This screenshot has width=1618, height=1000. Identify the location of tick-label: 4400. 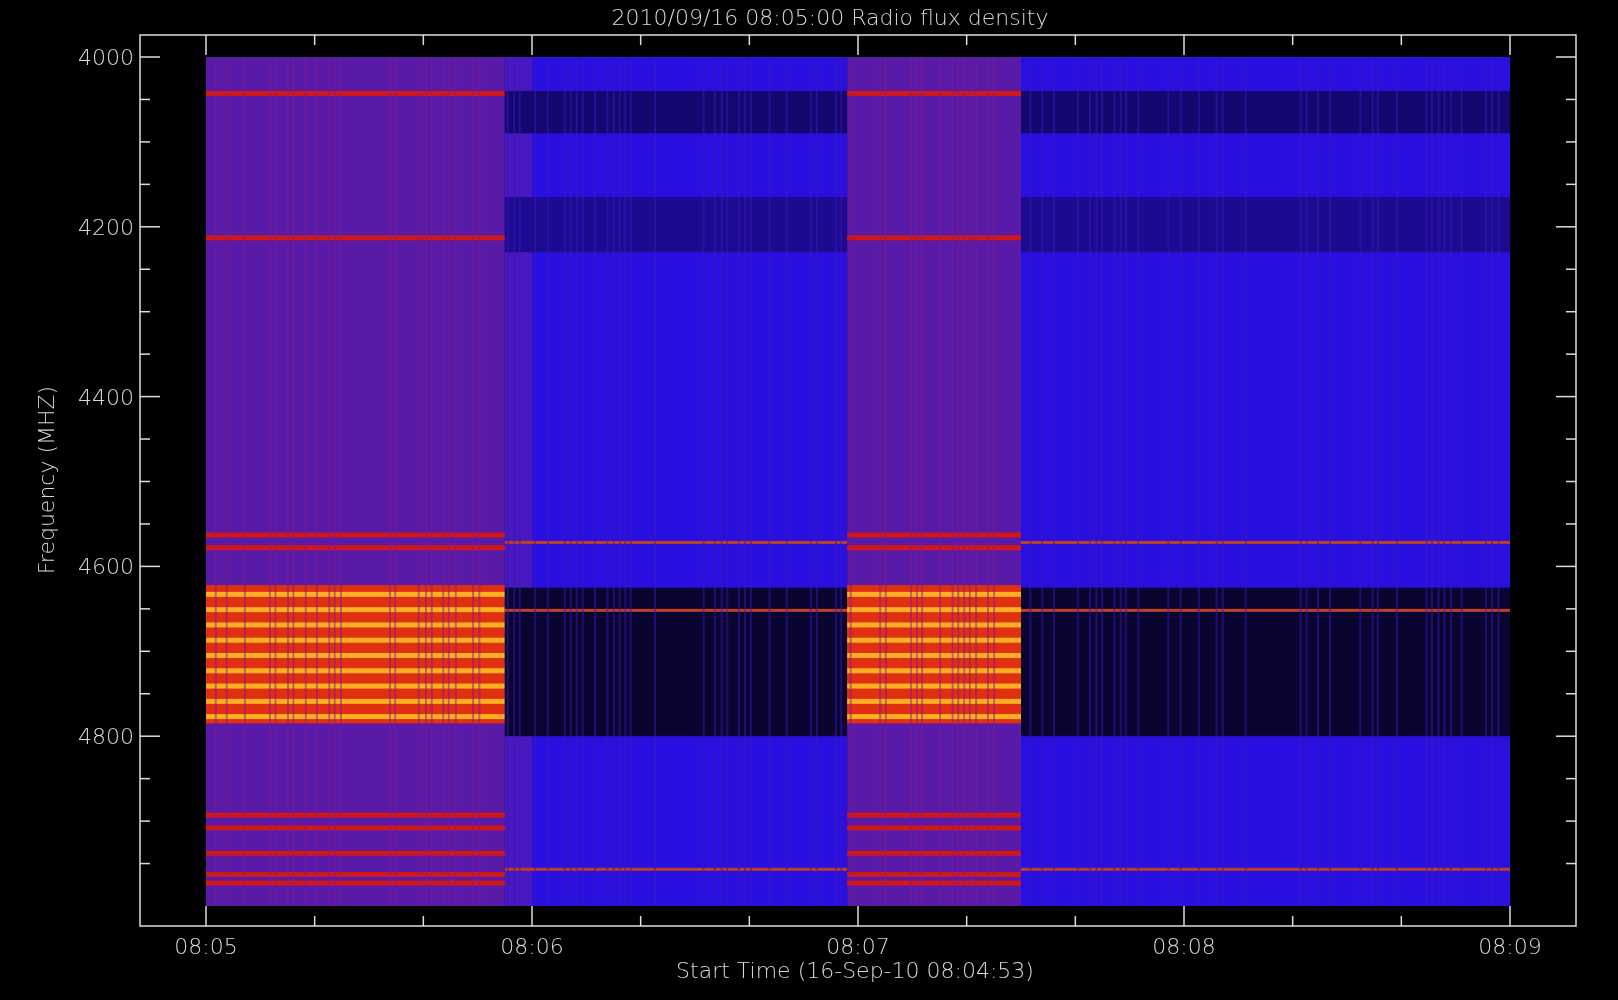
(106, 397).